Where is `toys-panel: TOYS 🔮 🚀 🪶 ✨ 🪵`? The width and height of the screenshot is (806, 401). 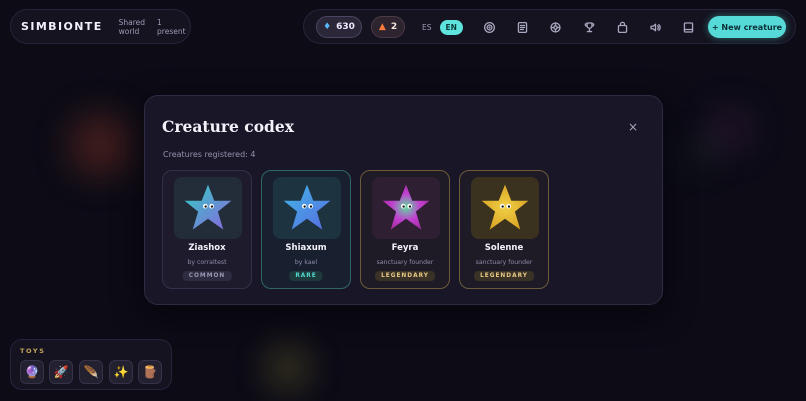
toys-panel: TOYS 🔮 🚀 🪶 ✨ 🪵 is located at coordinates (91, 364).